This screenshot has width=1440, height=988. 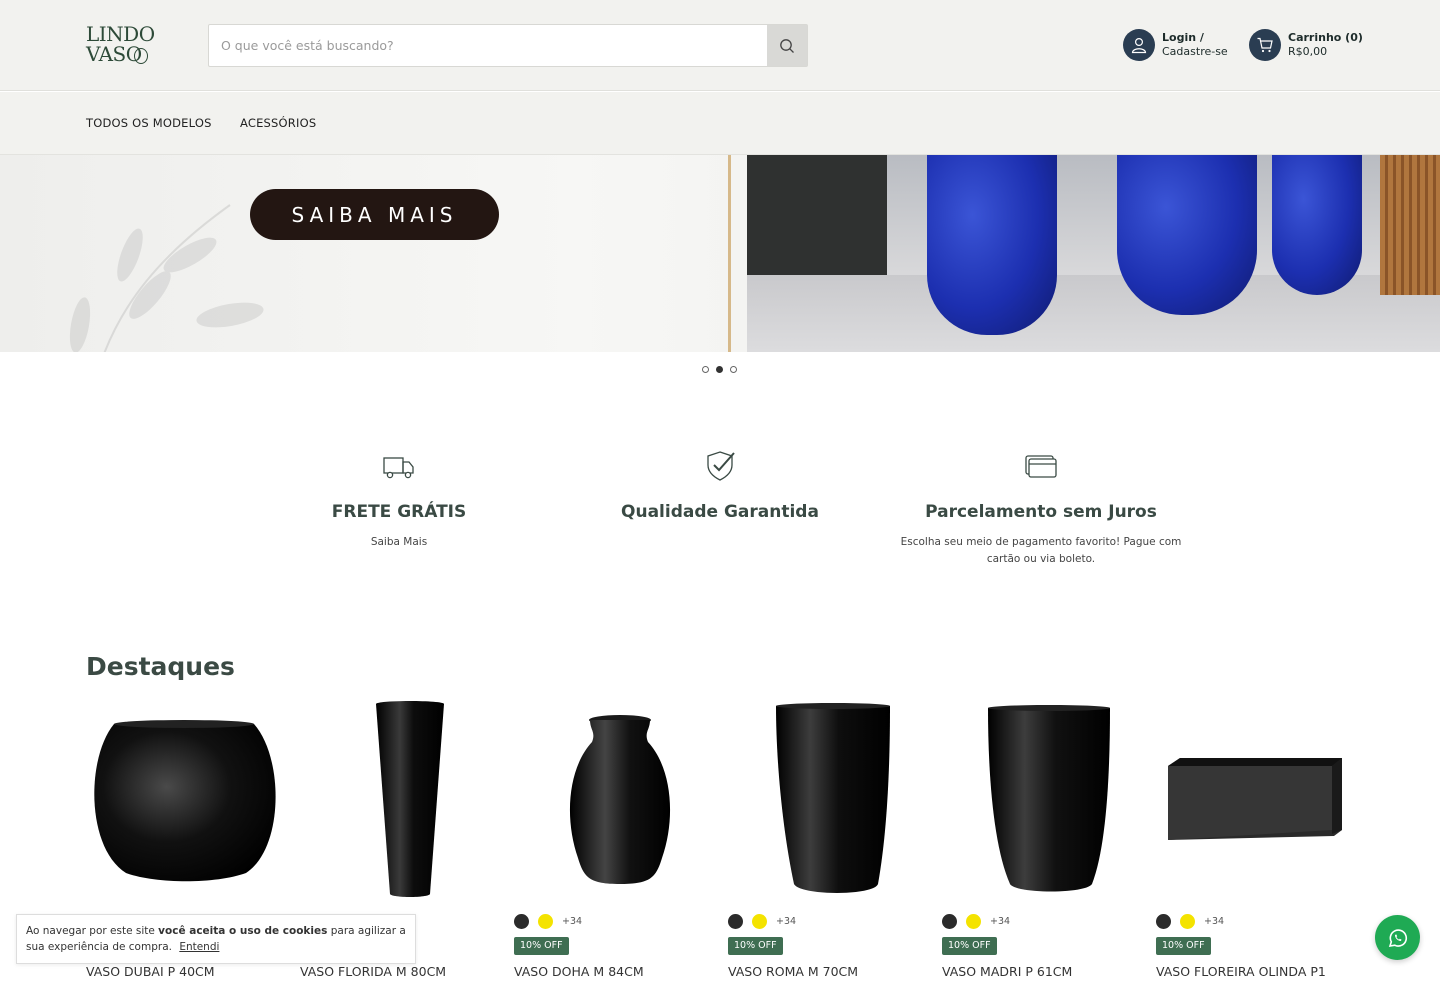 What do you see at coordinates (160, 666) in the screenshot?
I see `section-title-destaques: Destaques` at bounding box center [160, 666].